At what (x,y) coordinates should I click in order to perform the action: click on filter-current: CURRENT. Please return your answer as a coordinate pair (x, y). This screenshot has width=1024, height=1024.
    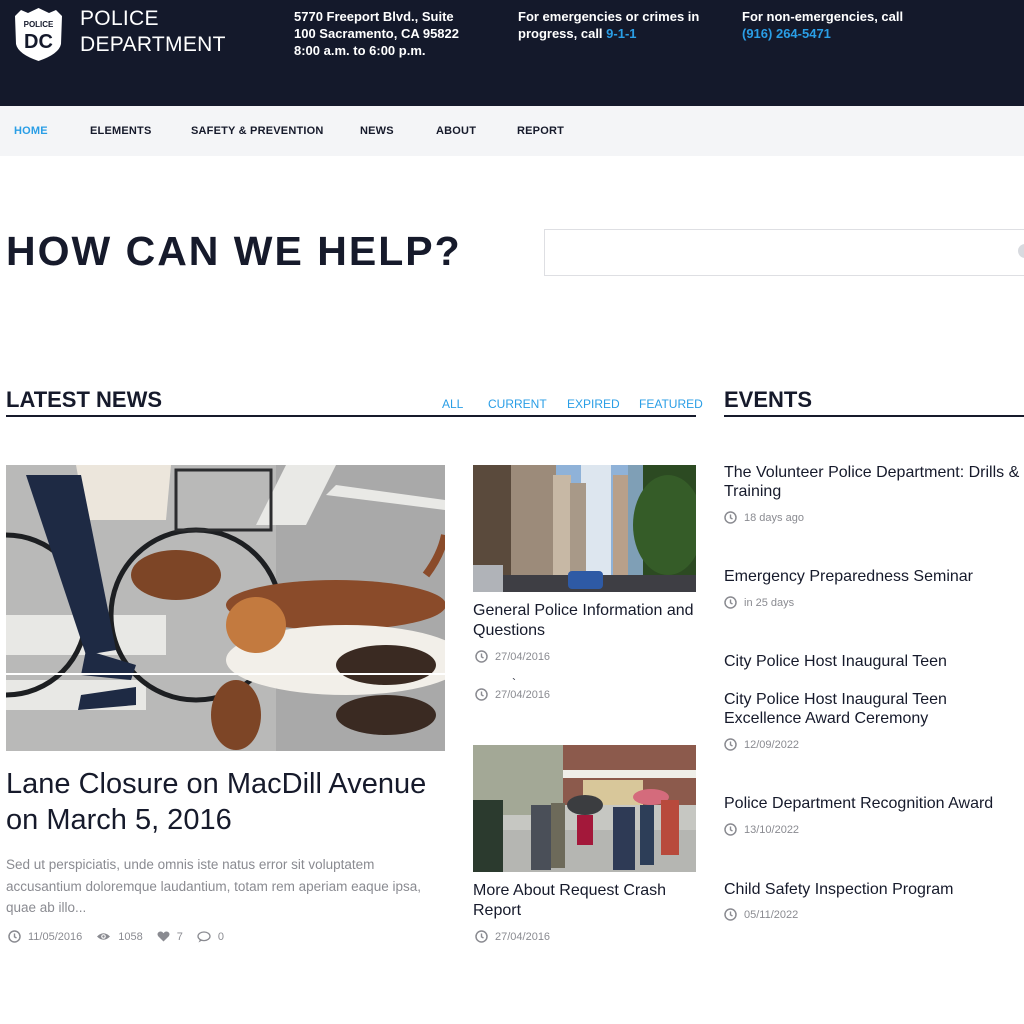
    Looking at the image, I should click on (517, 404).